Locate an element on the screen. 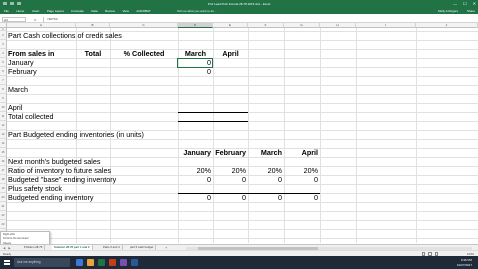  row-header: 2 is located at coordinates (3, 35).